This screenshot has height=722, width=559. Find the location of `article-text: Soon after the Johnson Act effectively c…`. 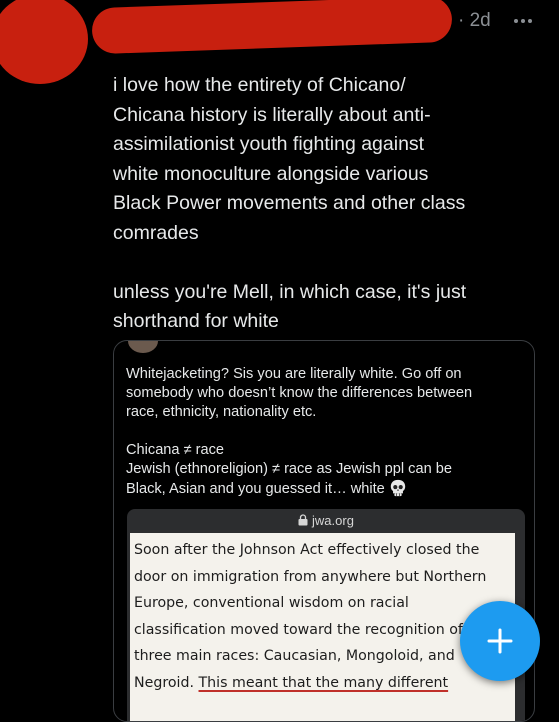

article-text: Soon after the Johnson Act effectively c… is located at coordinates (310, 616).